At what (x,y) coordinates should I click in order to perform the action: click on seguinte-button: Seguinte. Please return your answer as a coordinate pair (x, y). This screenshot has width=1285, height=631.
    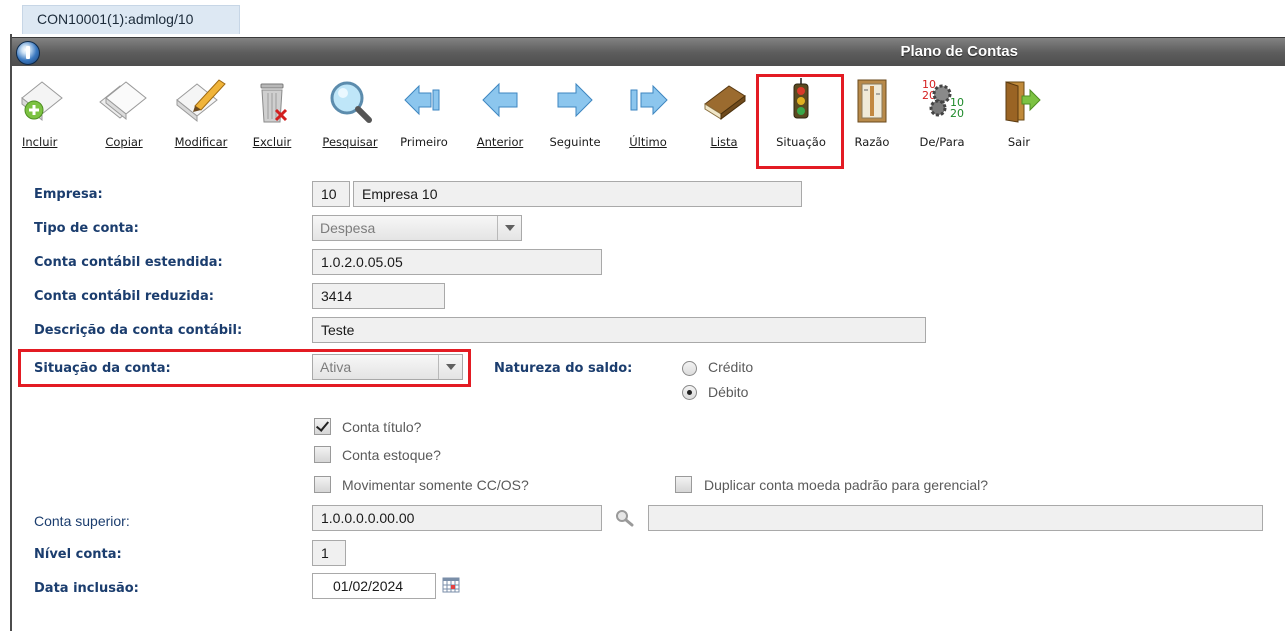
    Looking at the image, I should click on (575, 116).